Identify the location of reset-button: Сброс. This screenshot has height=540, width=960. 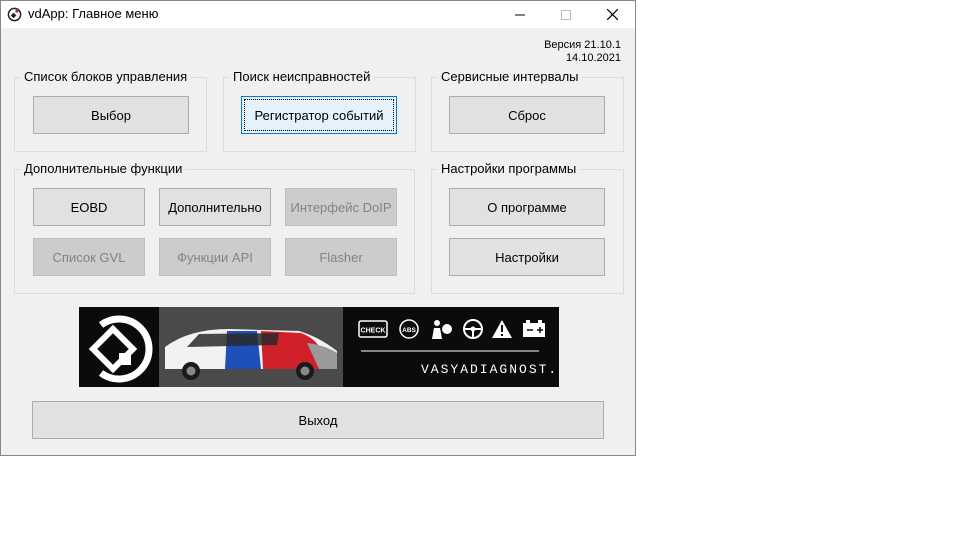
(527, 115).